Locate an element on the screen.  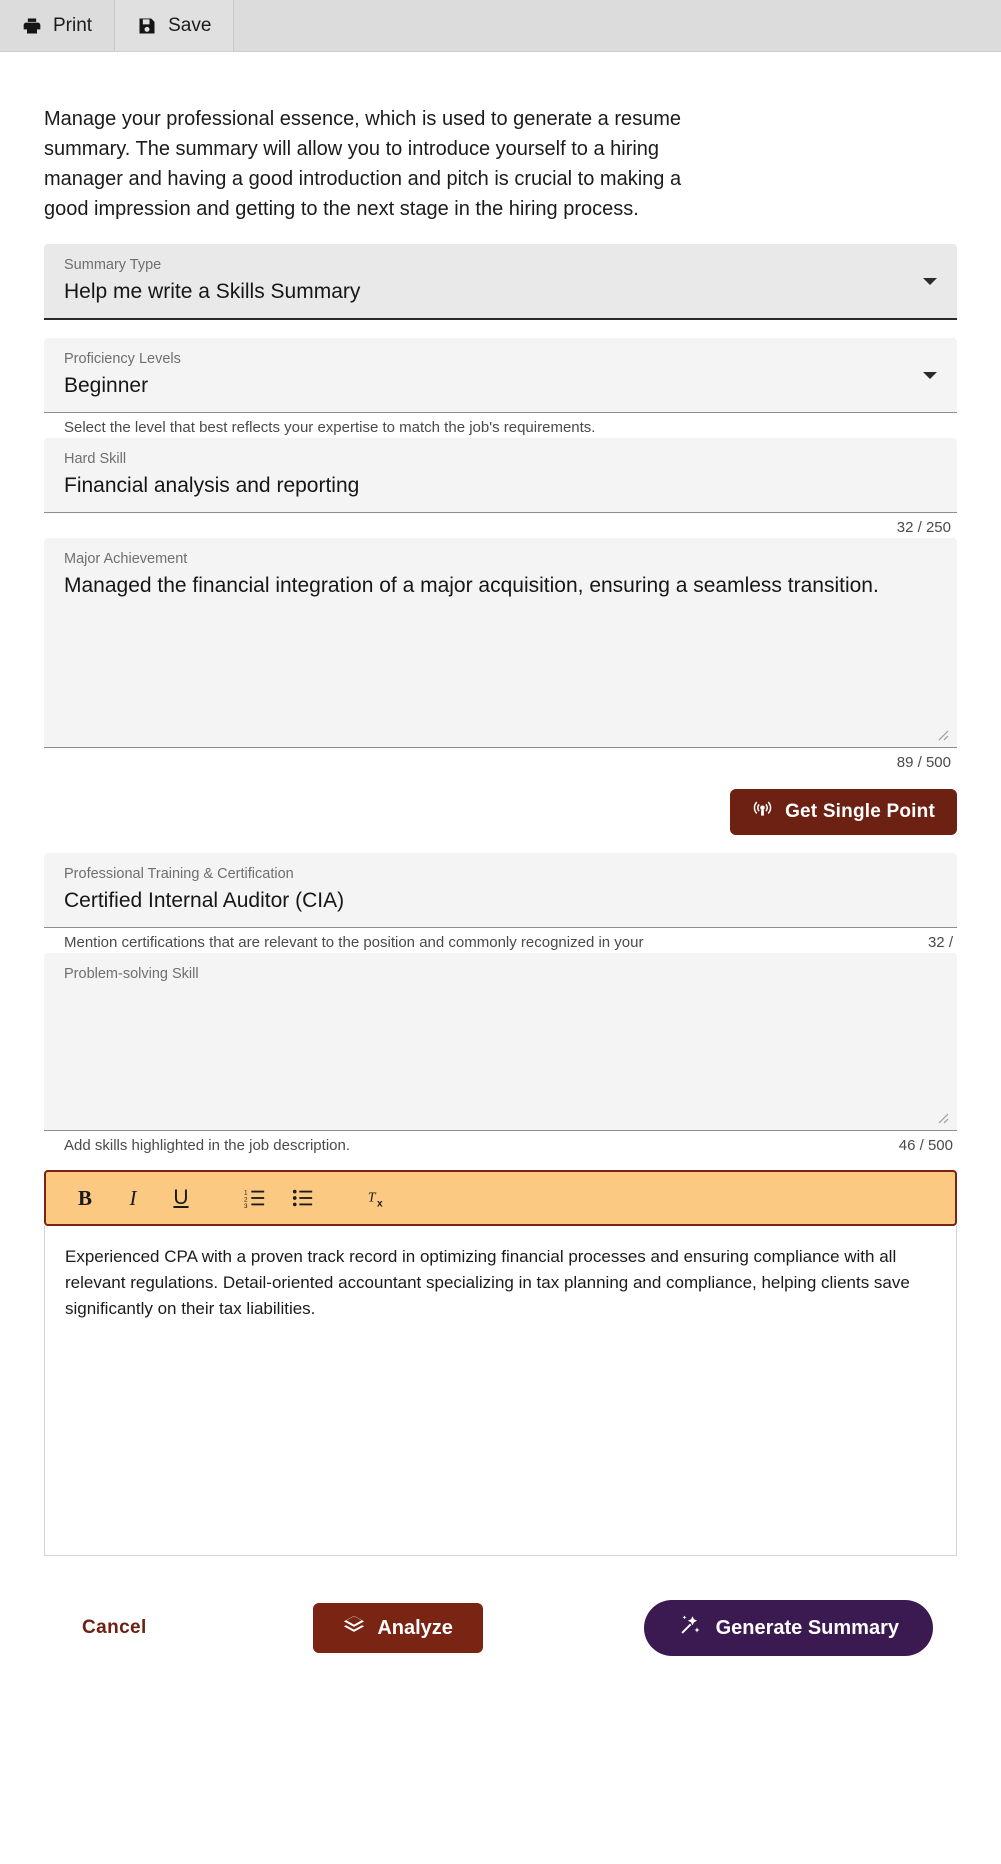
footer-actions: Cancel Analyze Generate Summary is located at coordinates (500, 1628).